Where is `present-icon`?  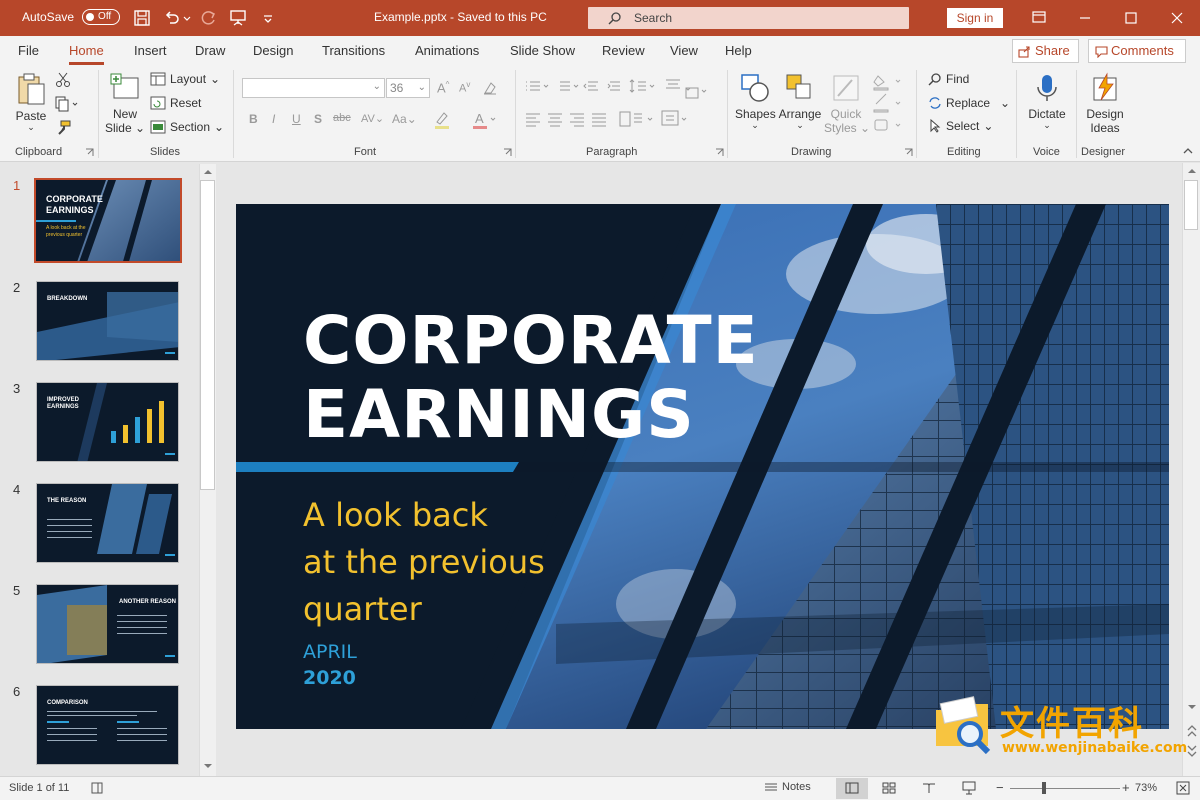
present-icon is located at coordinates (238, 18).